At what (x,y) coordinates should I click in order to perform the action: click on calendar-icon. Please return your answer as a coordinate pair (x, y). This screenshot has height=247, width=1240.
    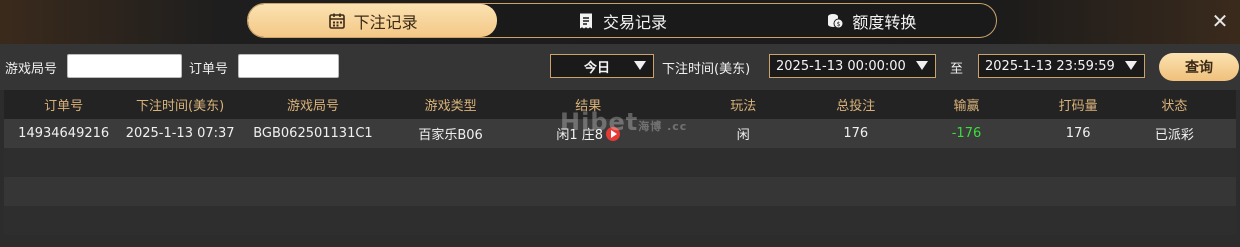
    Looking at the image, I should click on (336, 21).